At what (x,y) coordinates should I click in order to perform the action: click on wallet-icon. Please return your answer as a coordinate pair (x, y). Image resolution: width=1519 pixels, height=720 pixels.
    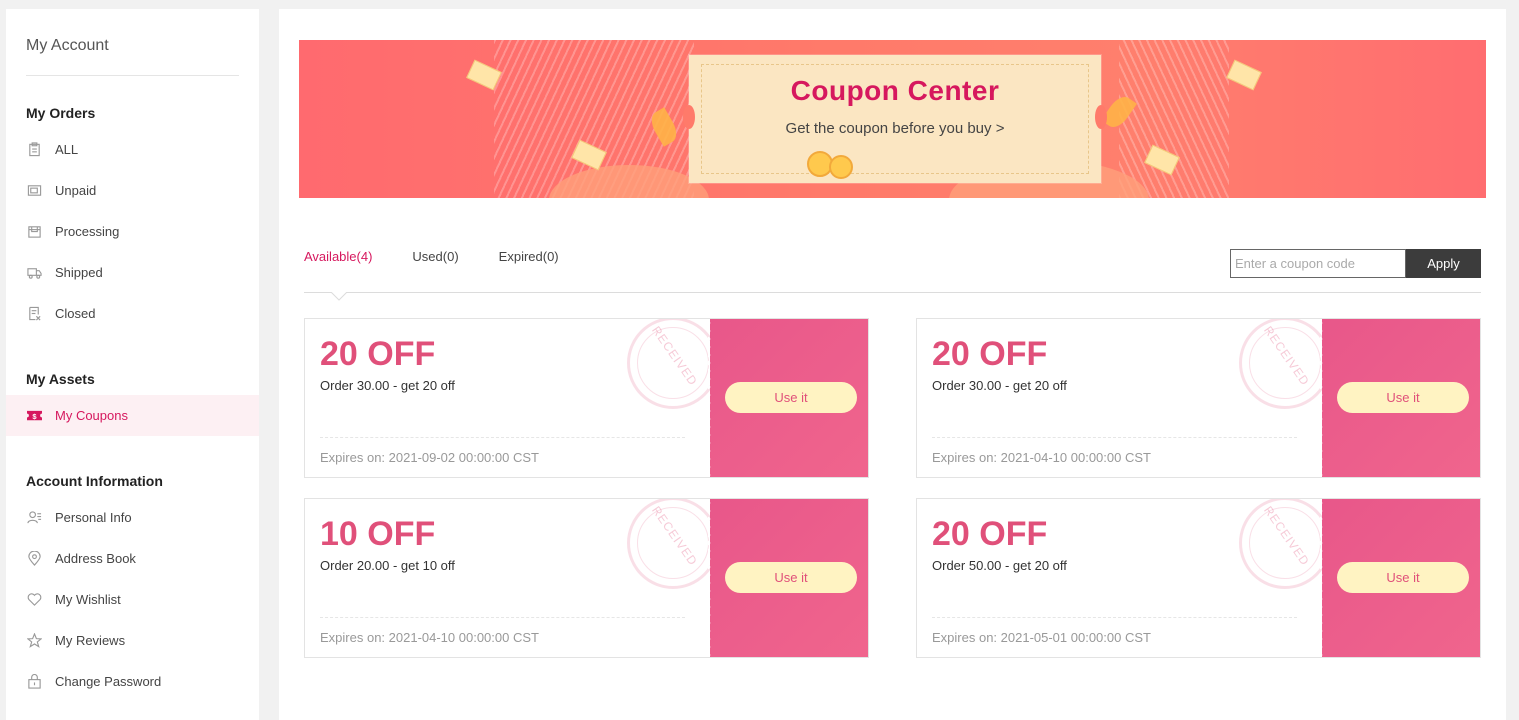
    Looking at the image, I should click on (34, 191).